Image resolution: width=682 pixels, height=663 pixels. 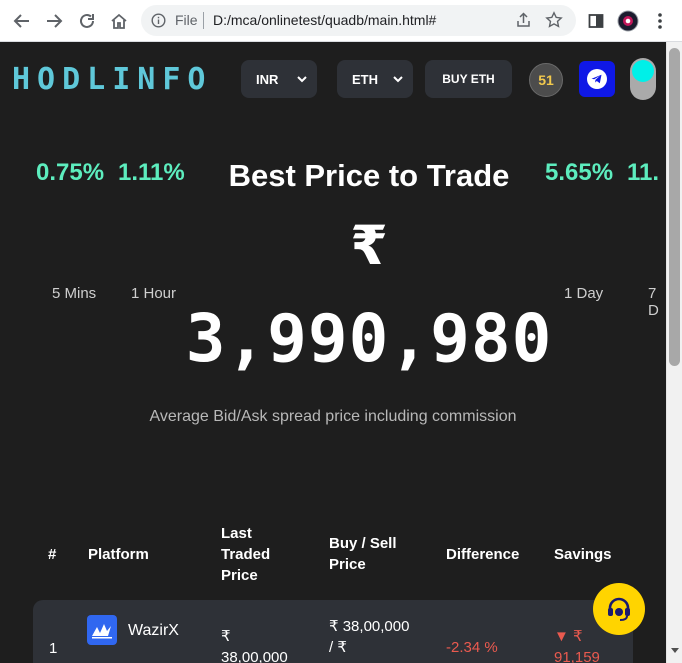 What do you see at coordinates (483, 554) in the screenshot?
I see `col-difference: Difference` at bounding box center [483, 554].